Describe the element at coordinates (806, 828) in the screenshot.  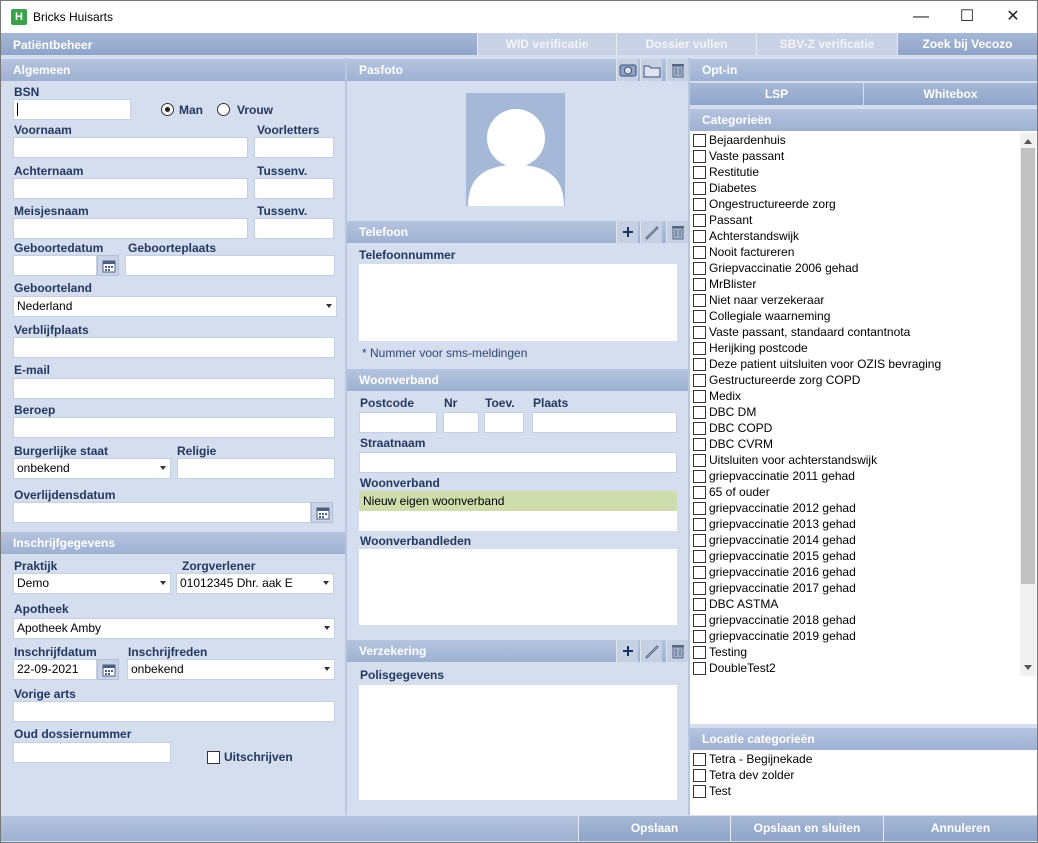
I see `opslaan-sluiten-button: Opslaan en sluiten` at that location.